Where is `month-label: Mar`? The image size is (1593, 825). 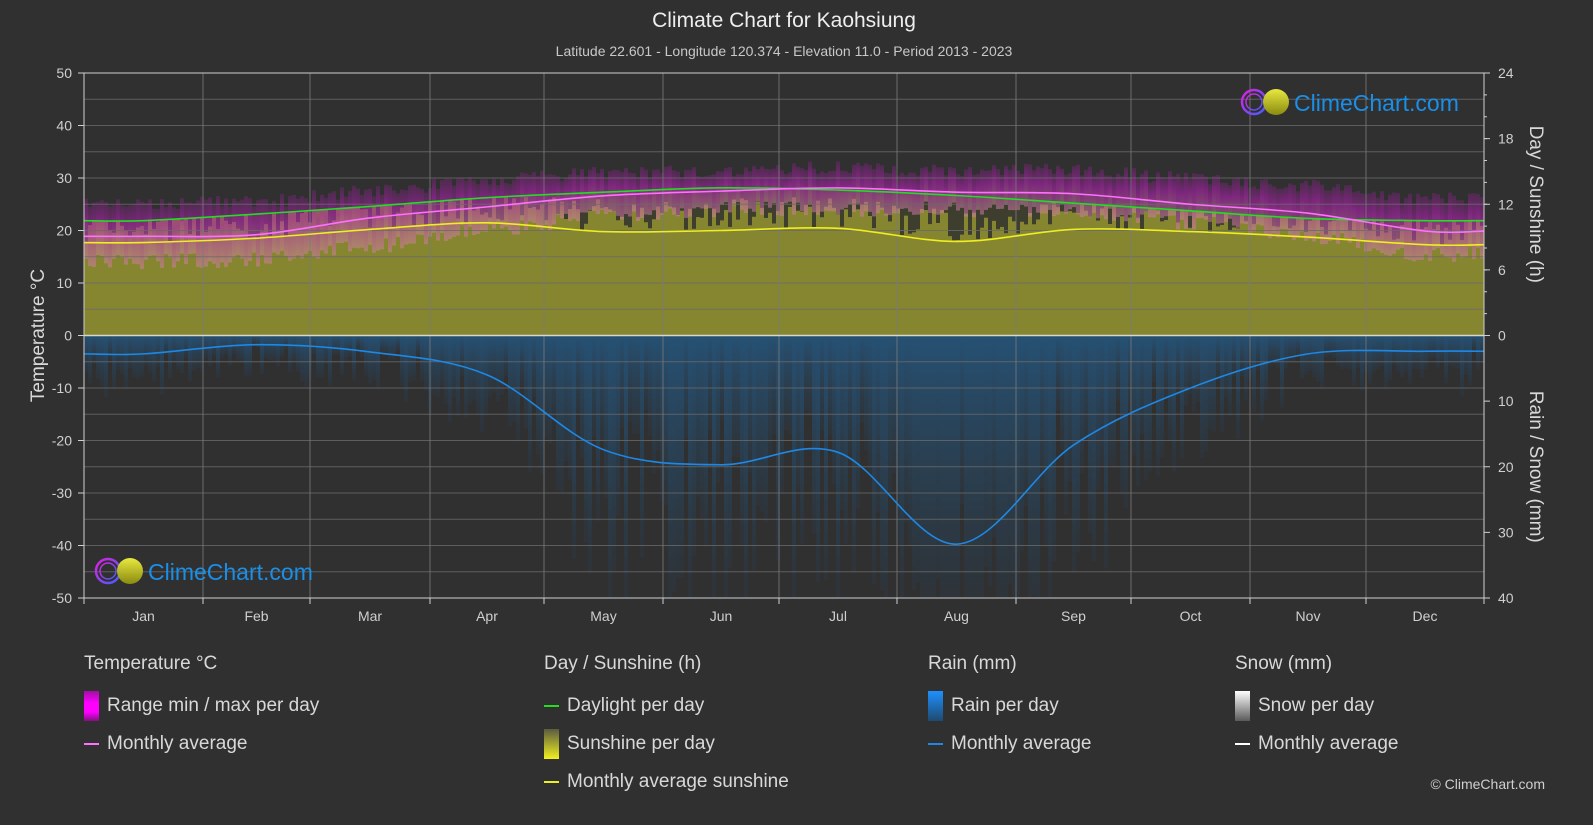
month-label: Mar is located at coordinates (370, 616).